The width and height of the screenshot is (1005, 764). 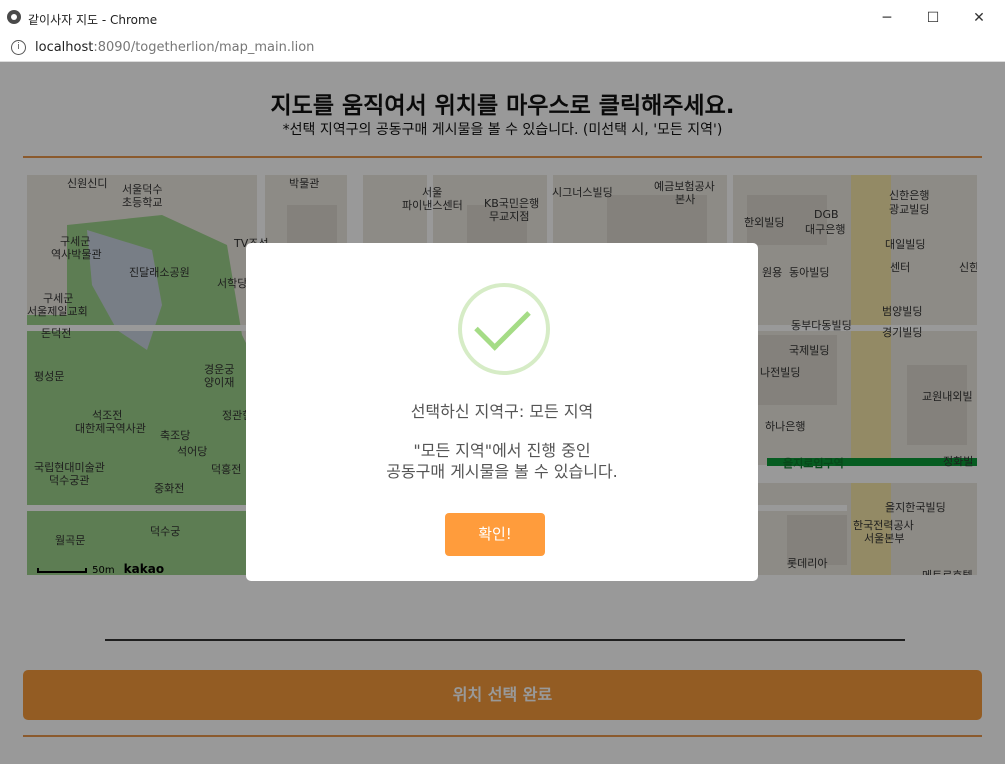 What do you see at coordinates (502, 471) in the screenshot?
I see `modal-message-line2: 공동구매 게시물을 볼 수 있습니다.` at bounding box center [502, 471].